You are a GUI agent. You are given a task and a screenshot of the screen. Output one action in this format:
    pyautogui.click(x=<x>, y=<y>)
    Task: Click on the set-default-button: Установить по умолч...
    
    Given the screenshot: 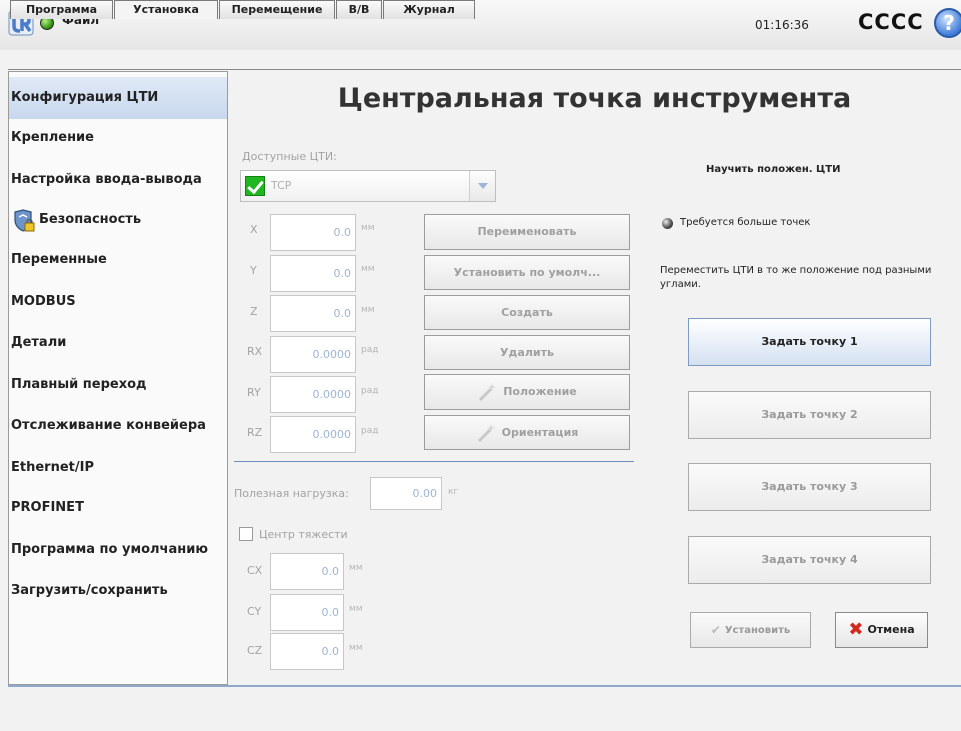 What is the action you would take?
    pyautogui.click(x=527, y=272)
    